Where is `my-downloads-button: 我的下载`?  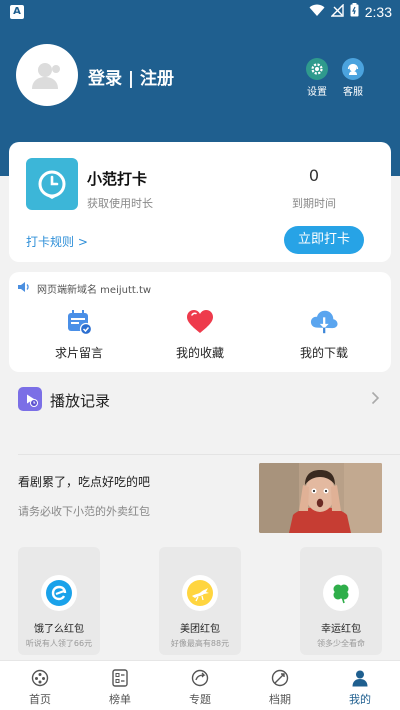 my-downloads-button: 我的下载 is located at coordinates (324, 334).